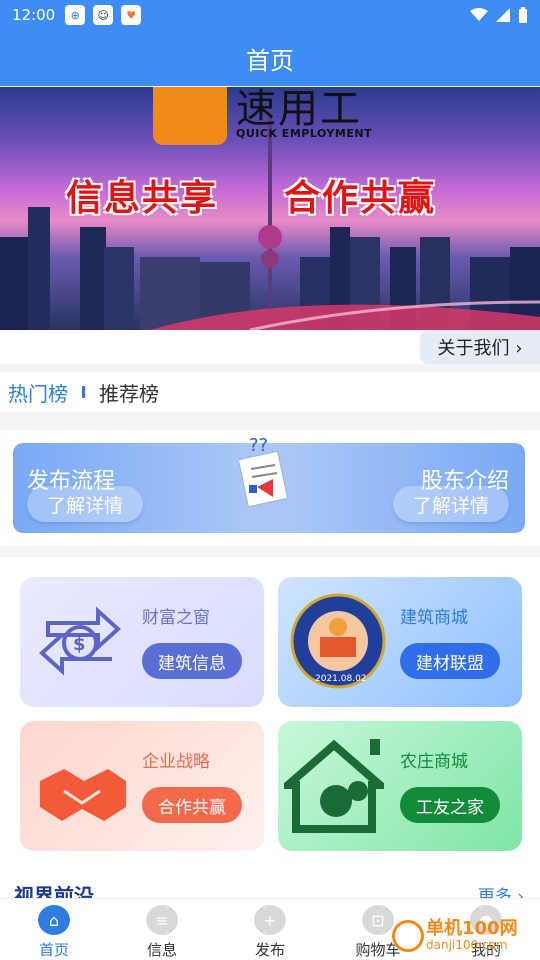 The height and width of the screenshot is (960, 540). What do you see at coordinates (161, 950) in the screenshot?
I see `nav-label-message: 信息` at bounding box center [161, 950].